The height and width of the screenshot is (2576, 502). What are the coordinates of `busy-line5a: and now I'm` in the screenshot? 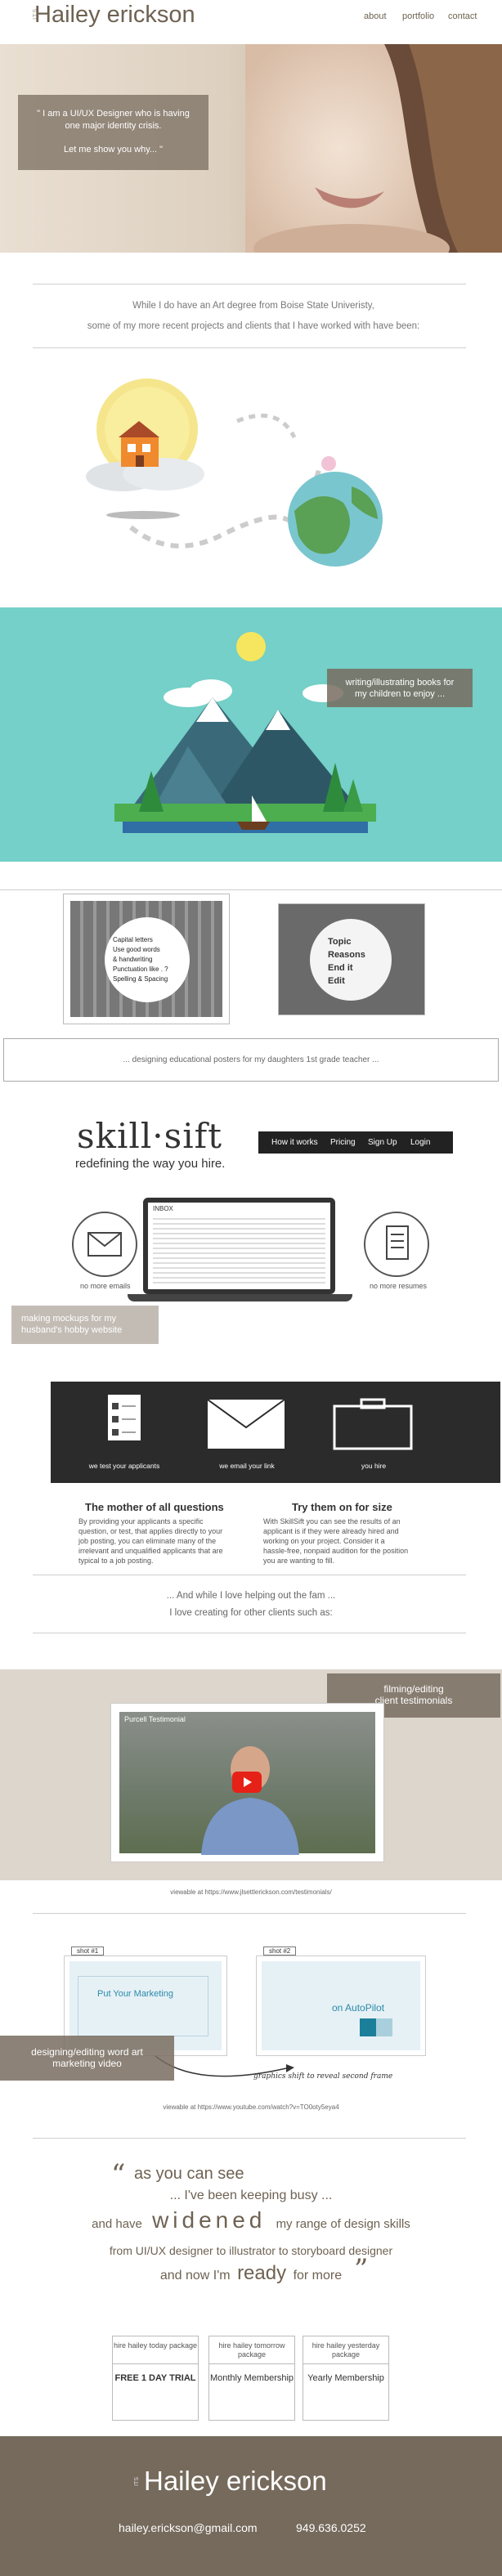 It's located at (195, 2276).